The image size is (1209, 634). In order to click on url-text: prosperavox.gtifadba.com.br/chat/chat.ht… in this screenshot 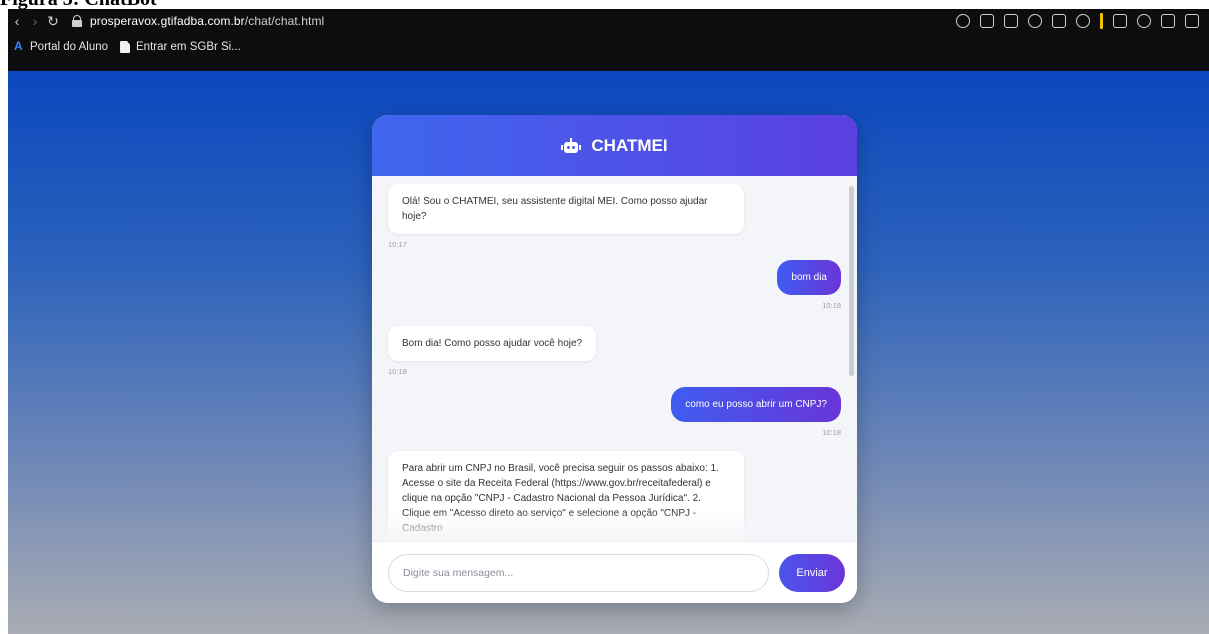, I will do `click(207, 21)`.